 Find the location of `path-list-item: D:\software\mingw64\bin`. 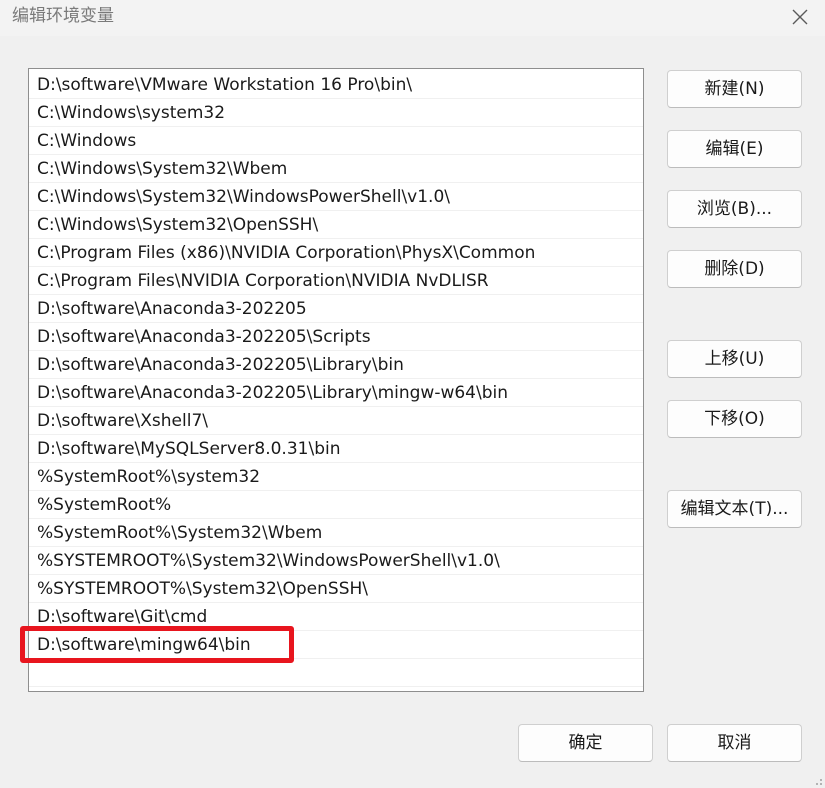

path-list-item: D:\software\mingw64\bin is located at coordinates (336, 645).